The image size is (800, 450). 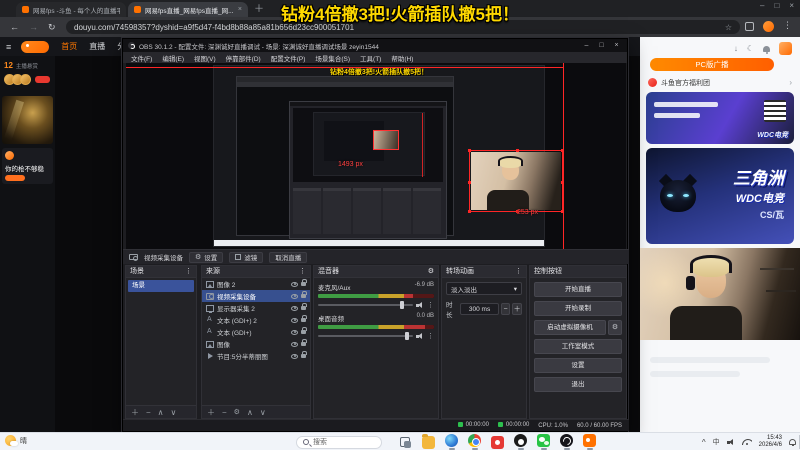 I want to click on menu-tools: 工具(T), so click(x=370, y=58).